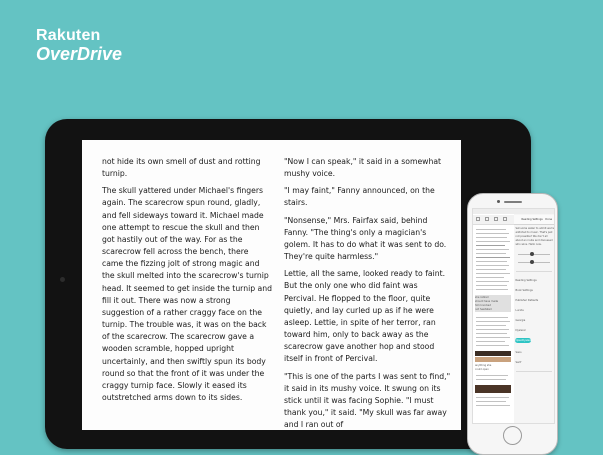 Image resolution: width=603 pixels, height=455 pixels. I want to click on snippet: she retired, so click(482, 297).